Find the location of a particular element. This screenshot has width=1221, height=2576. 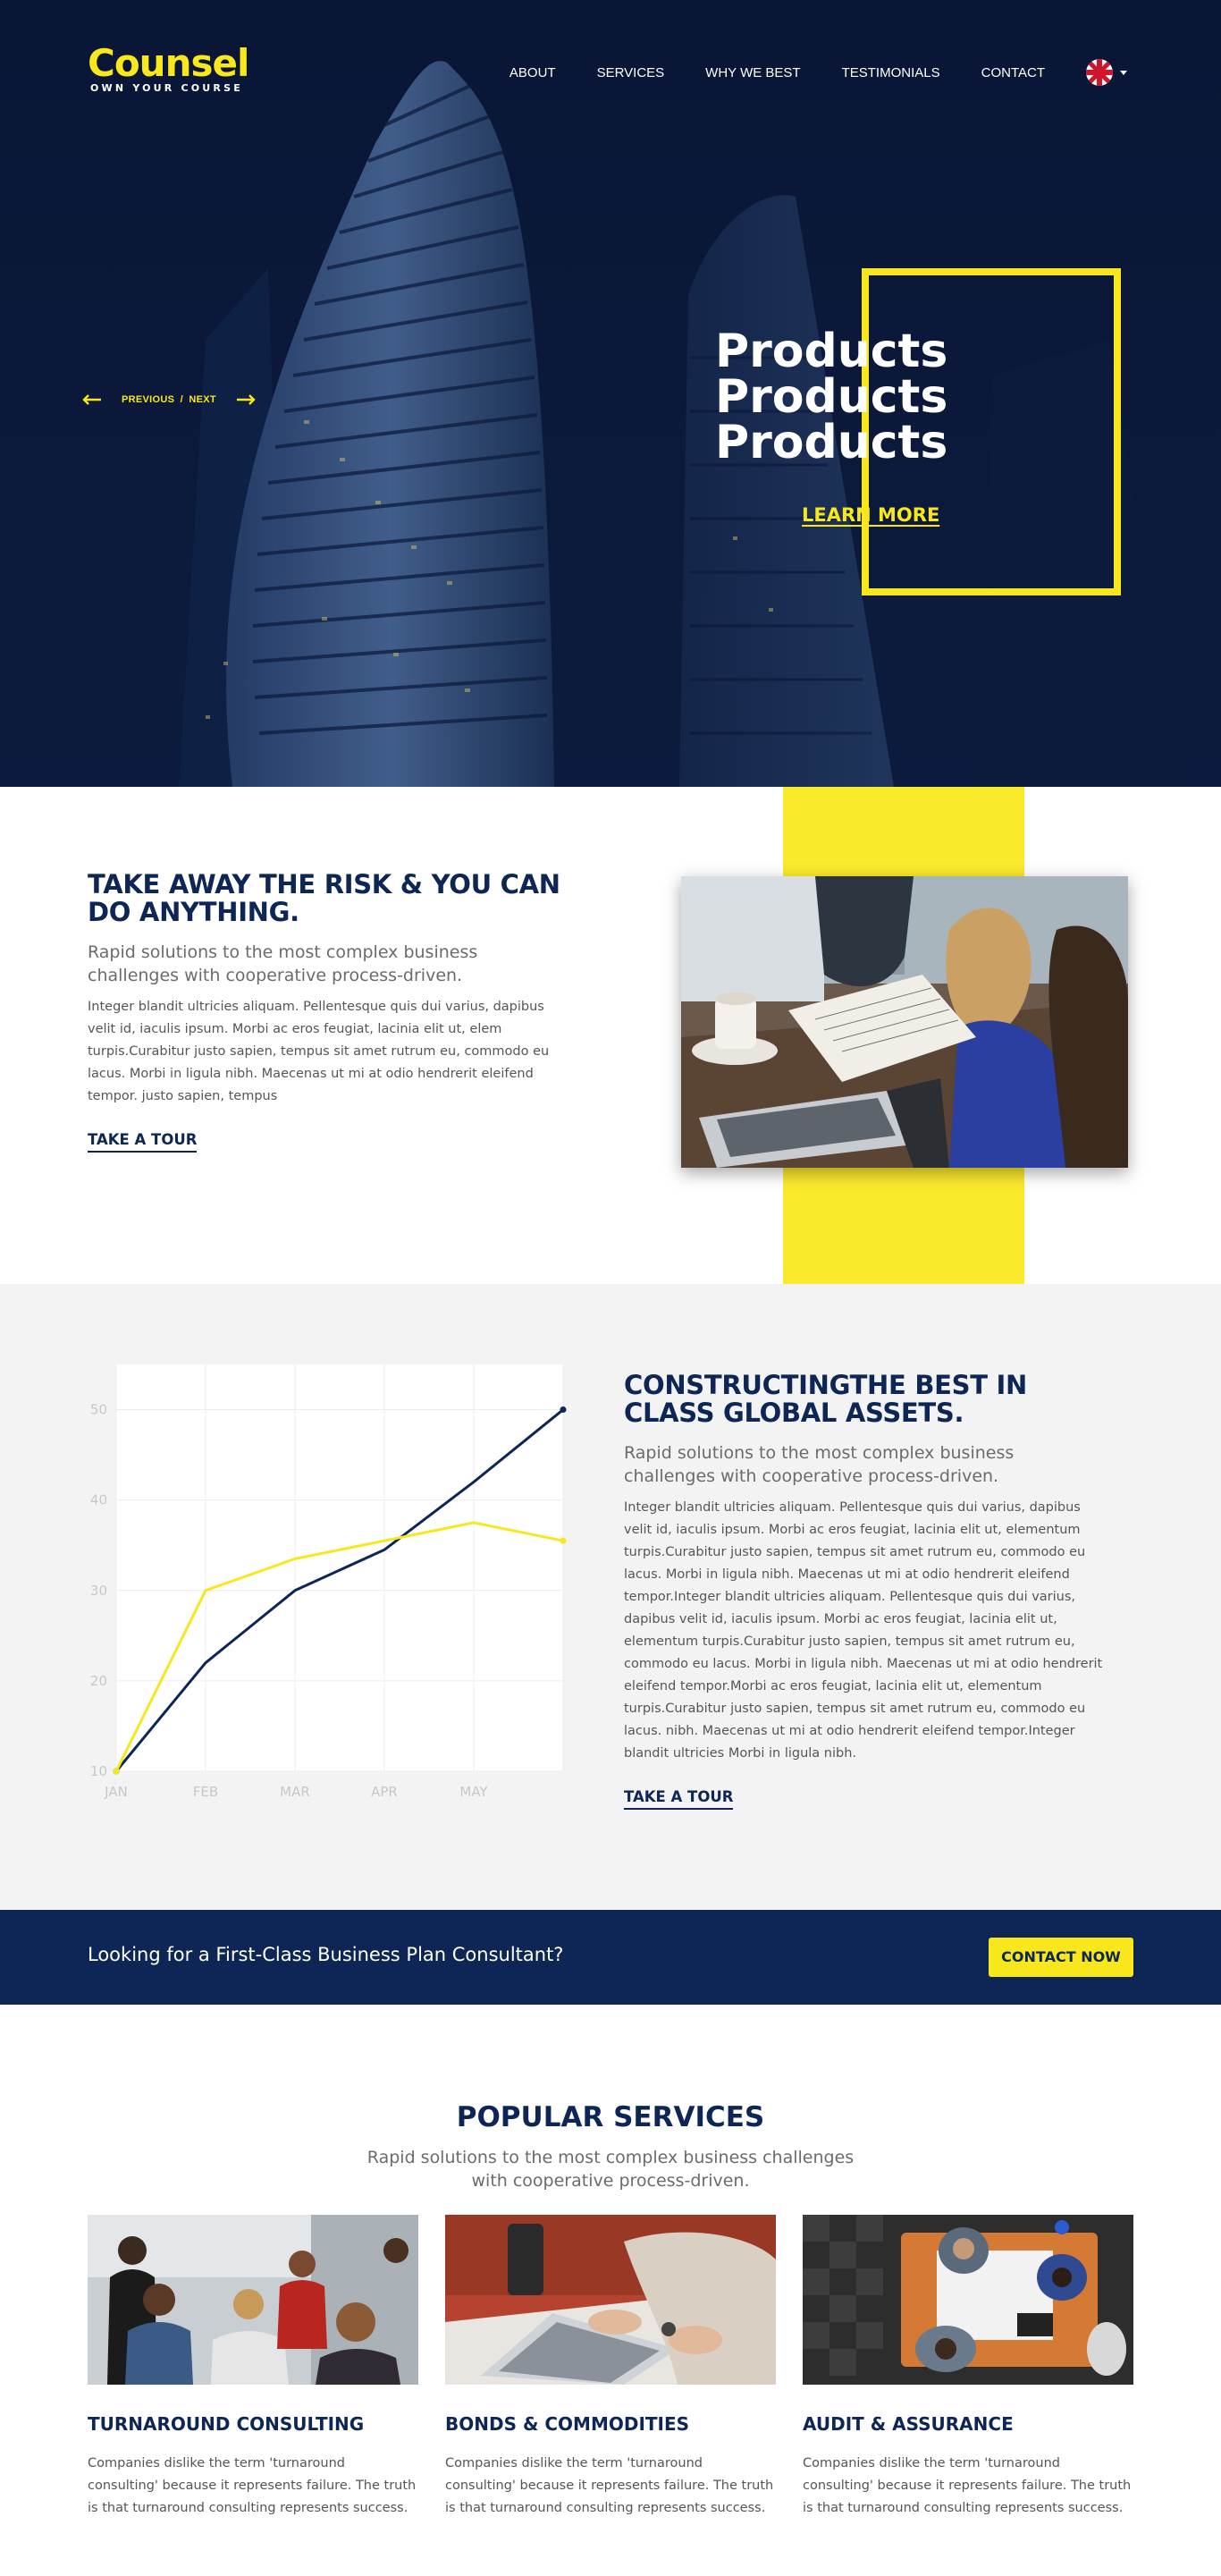

chart-x-tick-label: APR is located at coordinates (384, 1792).